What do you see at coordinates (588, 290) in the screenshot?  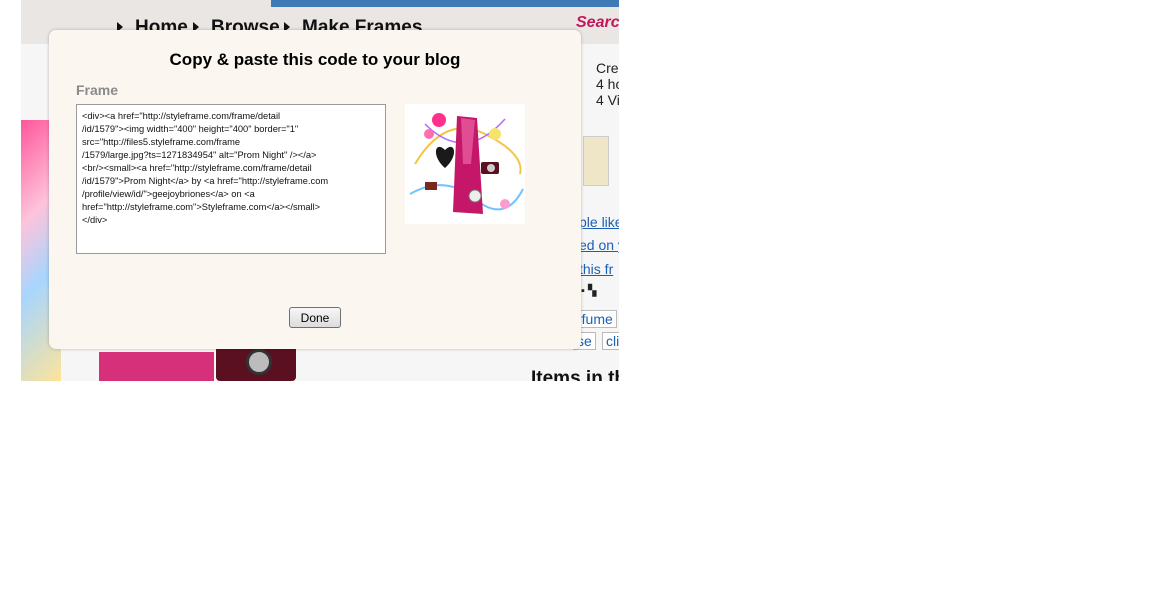 I see `share-icons: ▪ ▚` at bounding box center [588, 290].